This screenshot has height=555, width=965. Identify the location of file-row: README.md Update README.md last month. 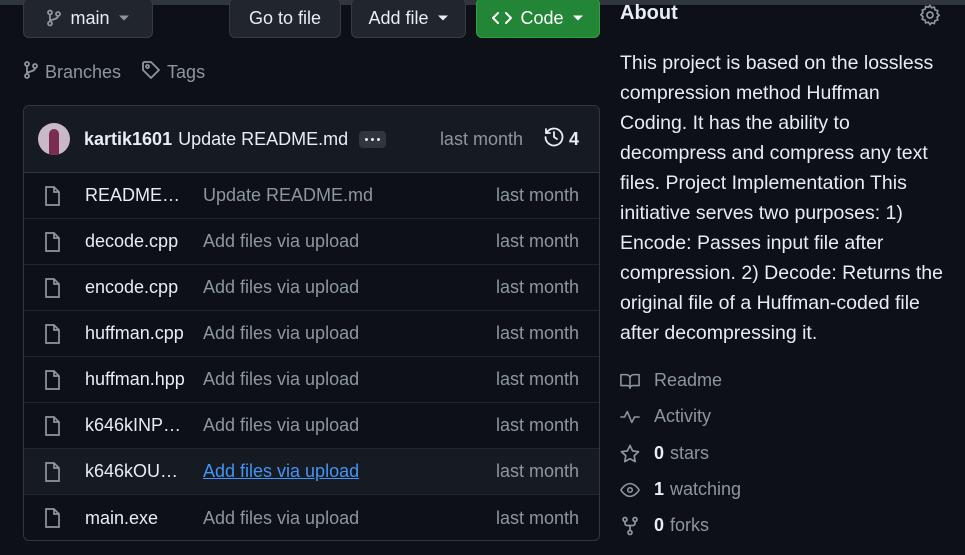
(311, 196).